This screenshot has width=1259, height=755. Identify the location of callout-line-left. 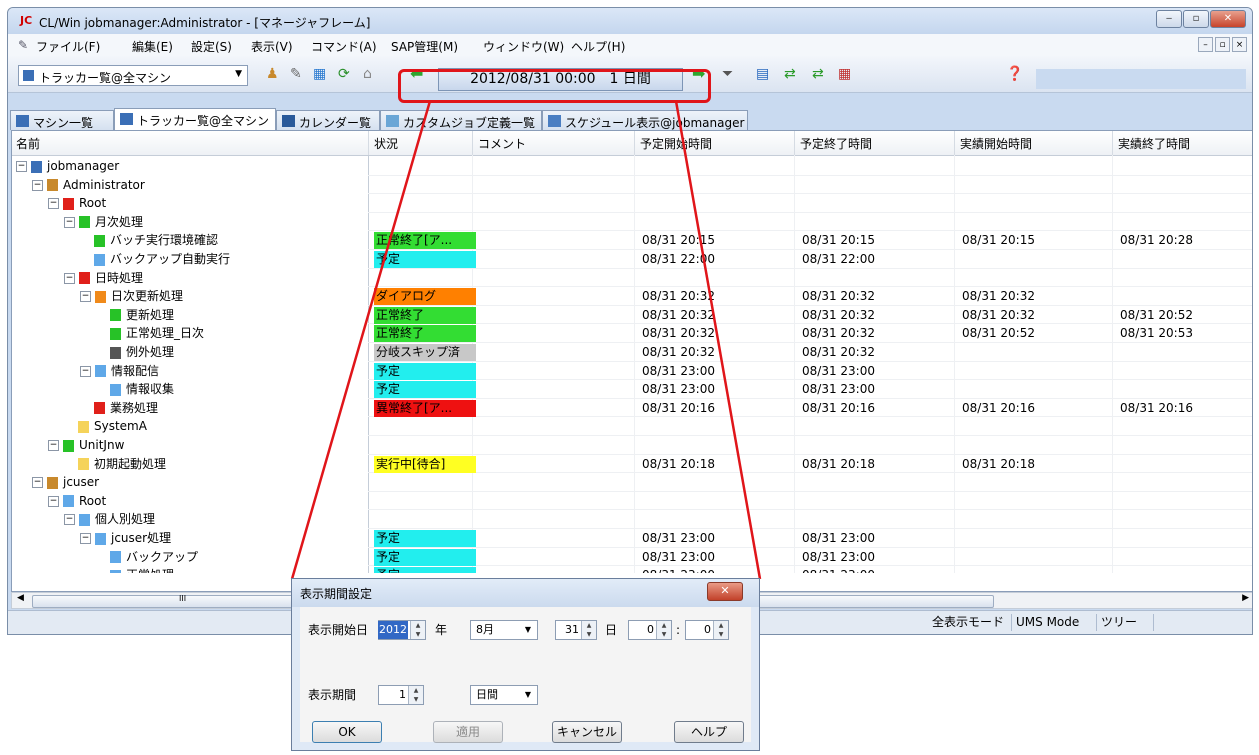
(361, 340).